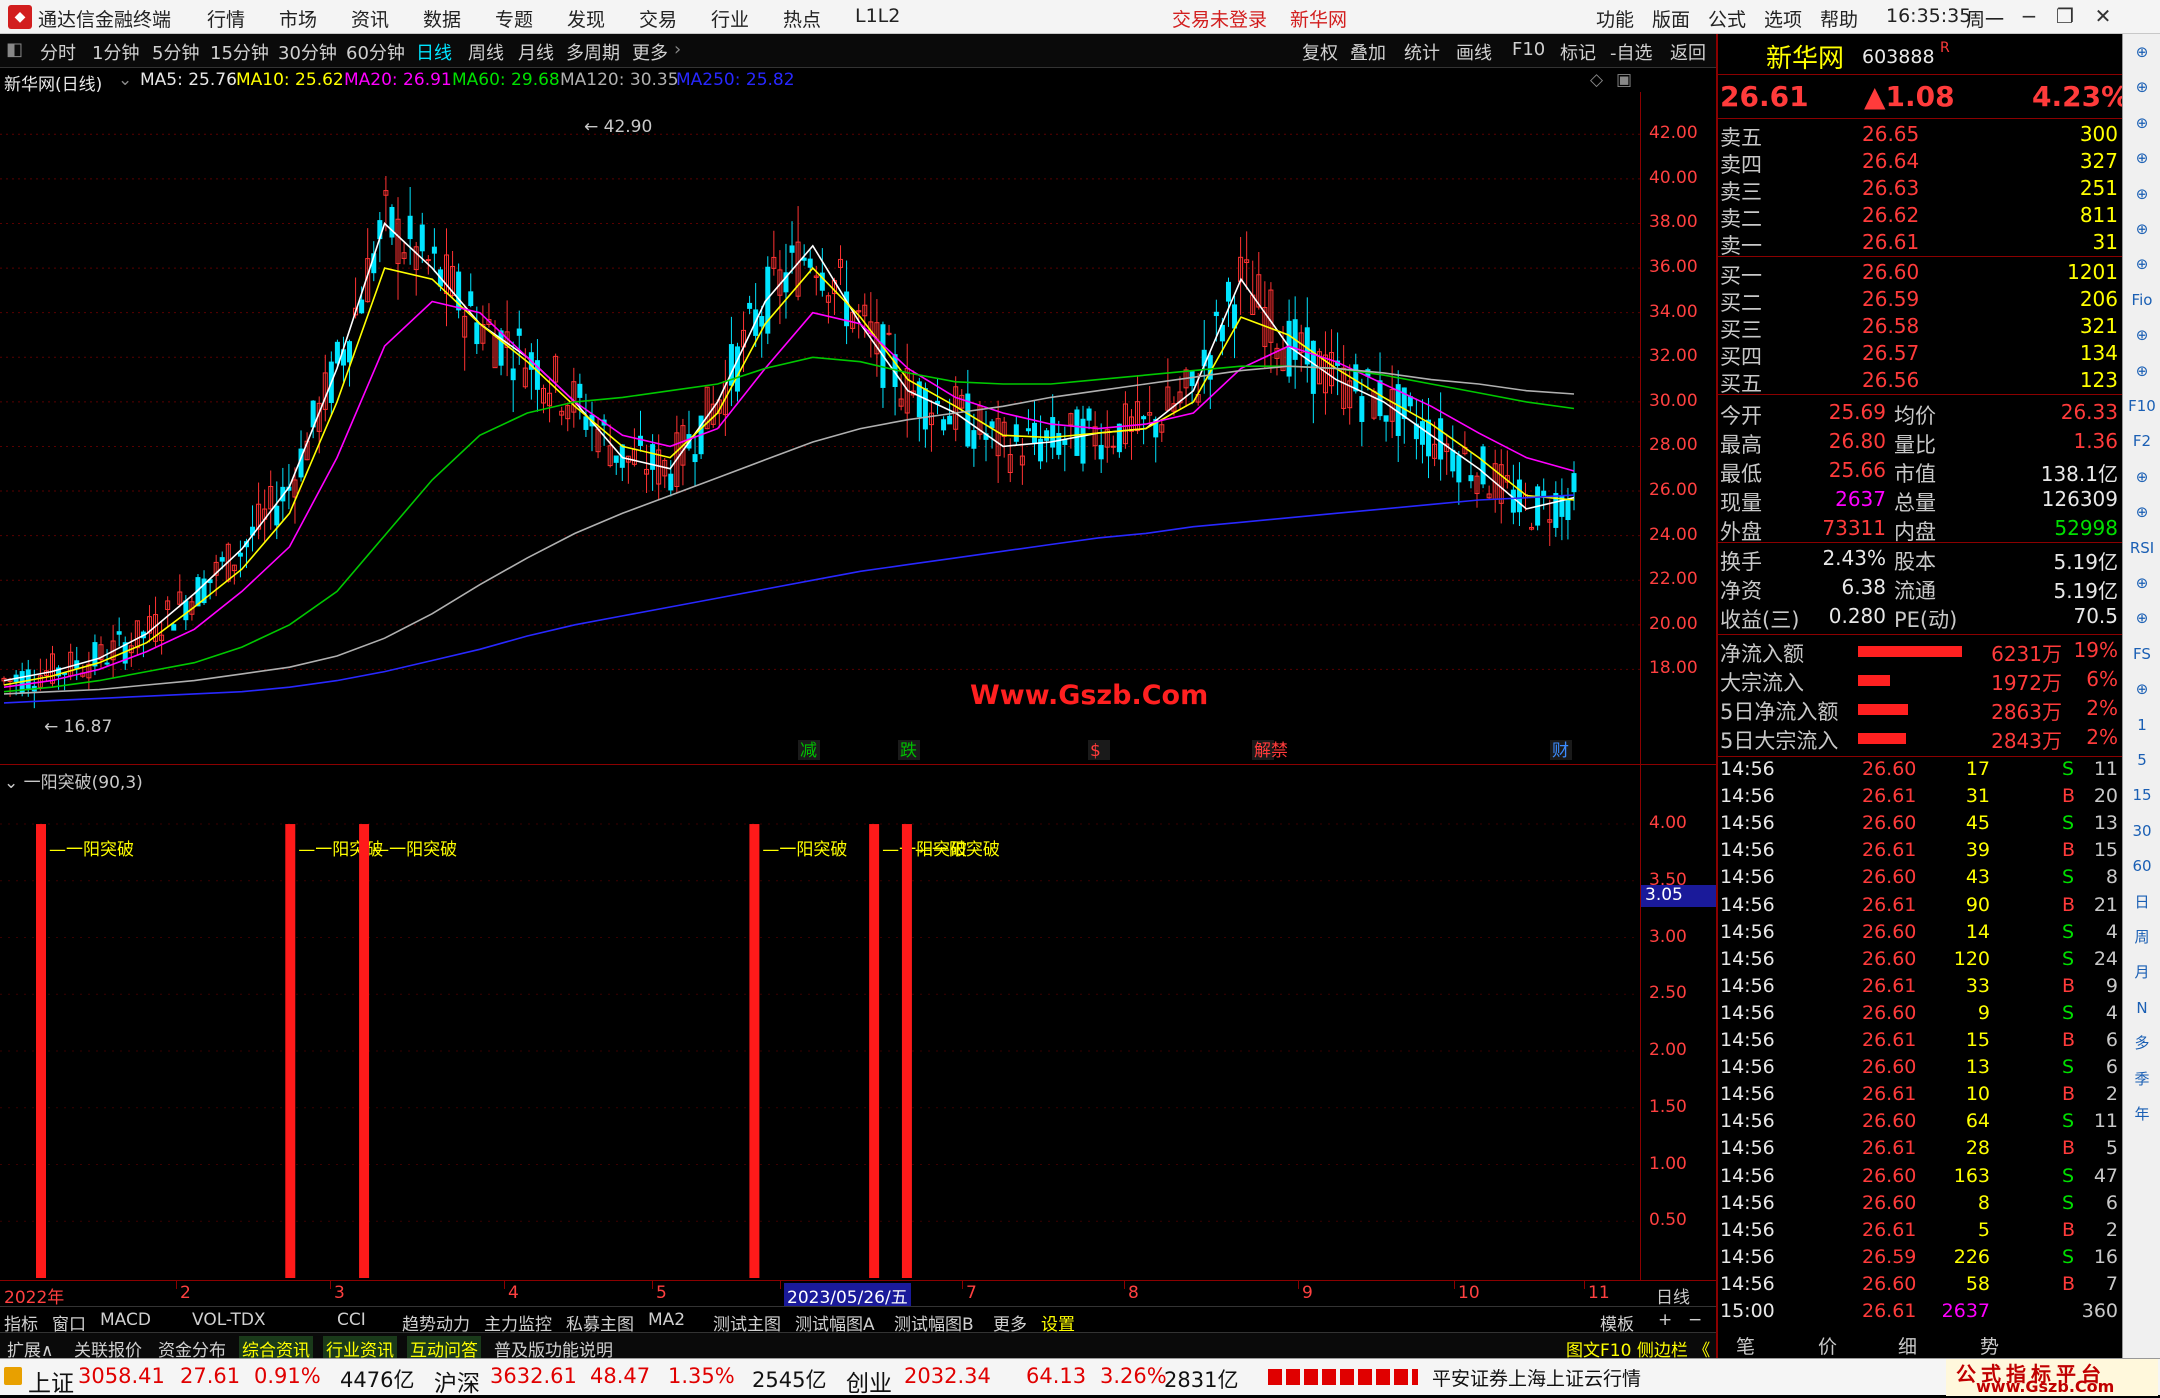 This screenshot has height=1398, width=2160. Describe the element at coordinates (1596, 80) in the screenshot. I see `settings-icon: ◇` at that location.